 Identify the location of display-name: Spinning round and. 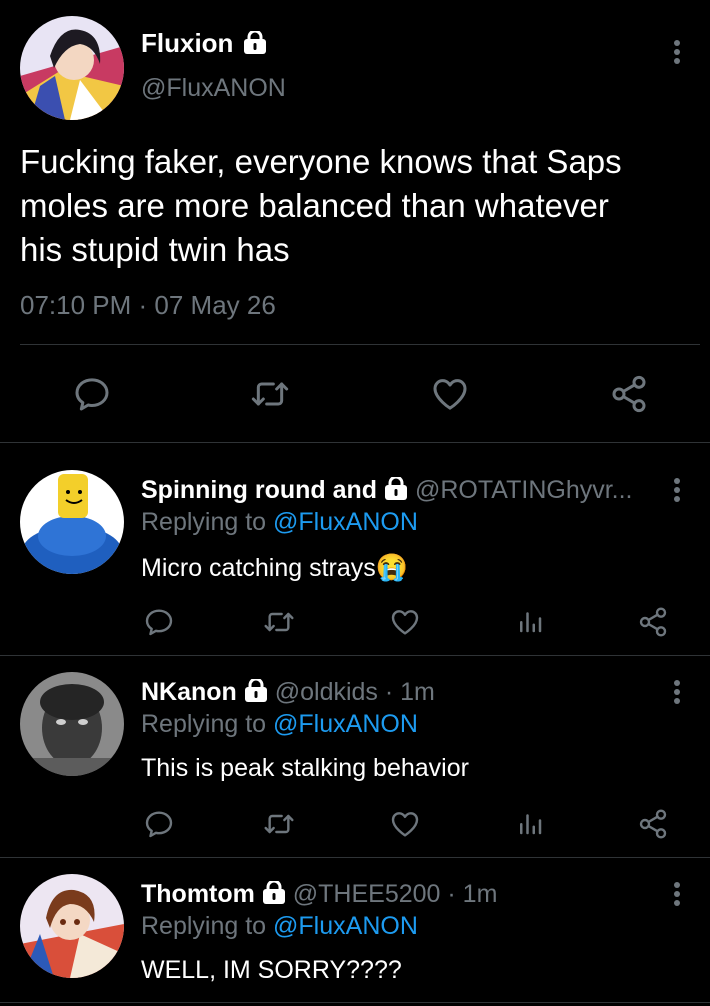
(259, 490).